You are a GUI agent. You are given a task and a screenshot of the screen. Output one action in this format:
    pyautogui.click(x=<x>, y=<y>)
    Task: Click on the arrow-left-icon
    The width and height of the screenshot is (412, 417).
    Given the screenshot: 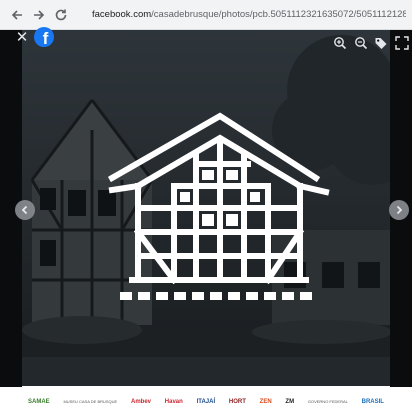 What is the action you would take?
    pyautogui.click(x=16, y=14)
    